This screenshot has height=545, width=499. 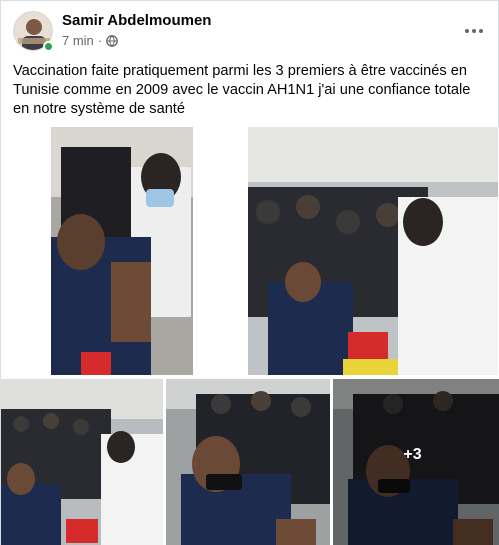 What do you see at coordinates (136, 20) in the screenshot?
I see `author-name: Samir Abdelmoumen` at bounding box center [136, 20].